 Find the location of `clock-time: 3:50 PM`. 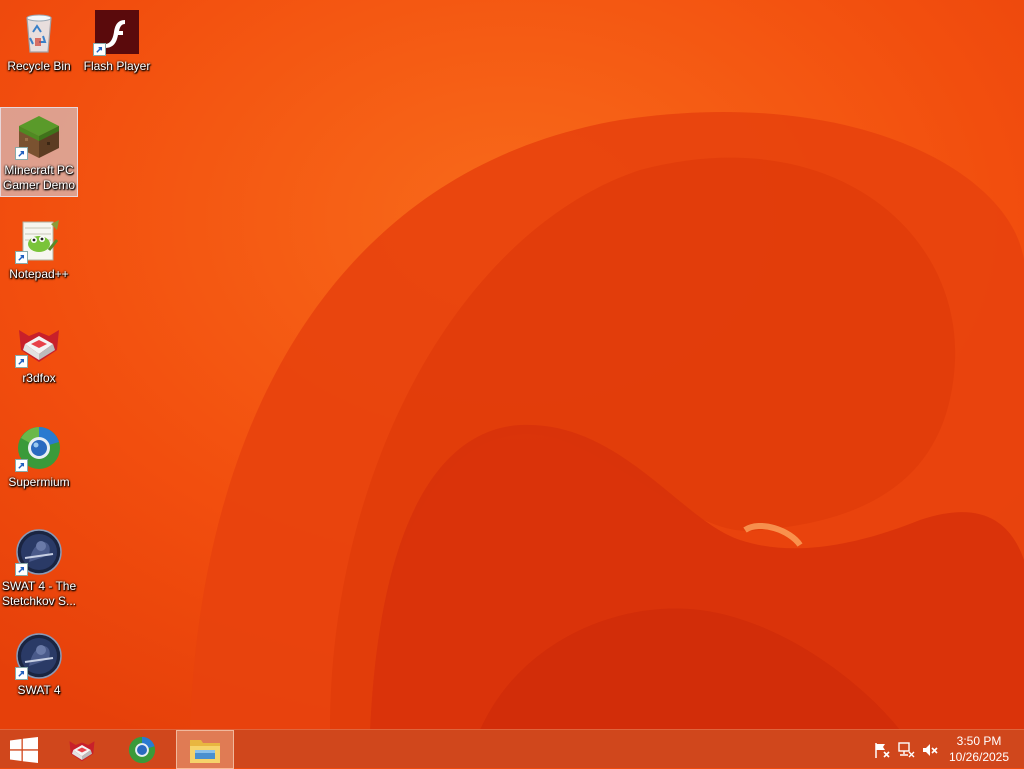

clock-time: 3:50 PM is located at coordinates (979, 741).